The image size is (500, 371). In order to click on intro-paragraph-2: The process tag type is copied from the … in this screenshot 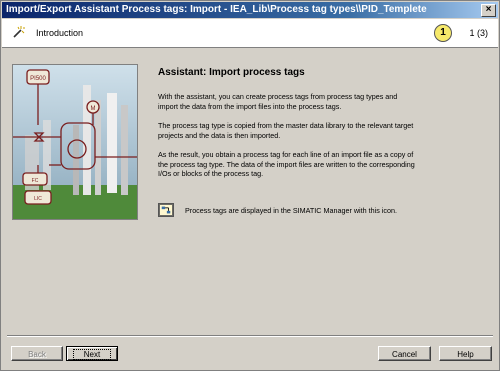, I will do `click(286, 130)`.